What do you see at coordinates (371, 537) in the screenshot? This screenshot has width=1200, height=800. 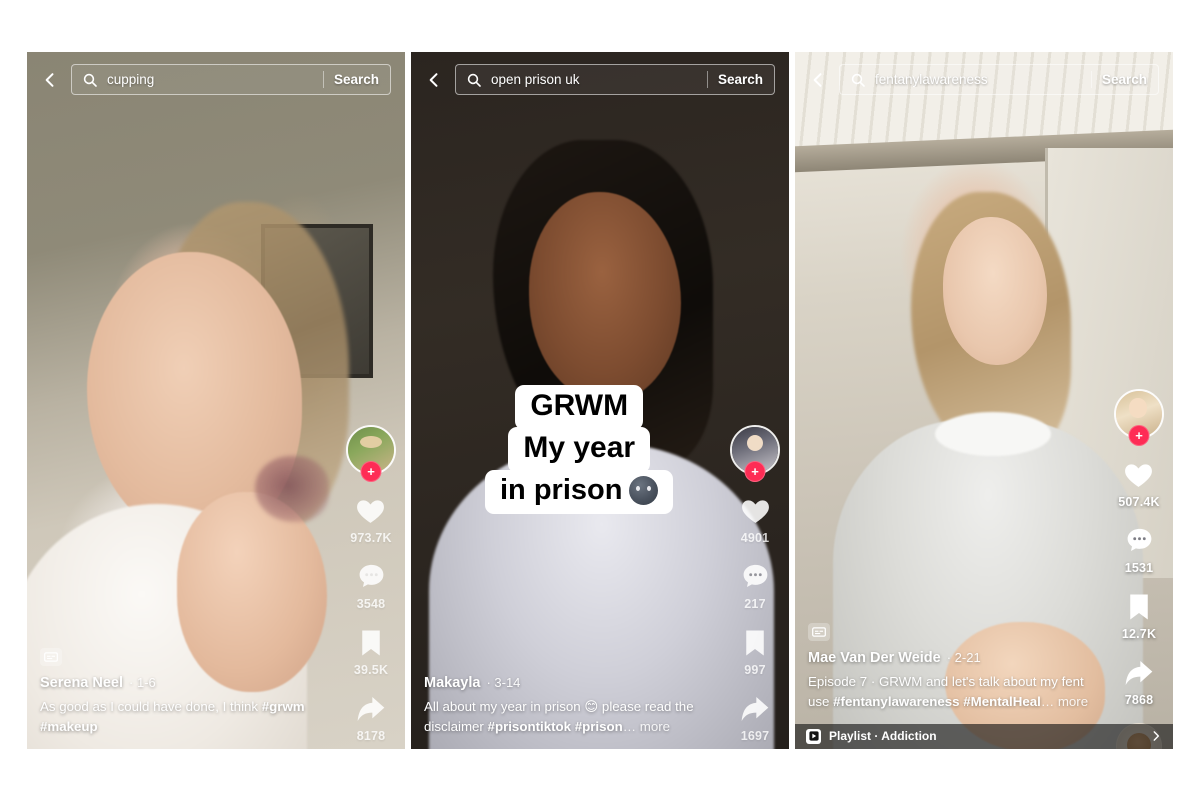 I see `like-count: 973.7K` at bounding box center [371, 537].